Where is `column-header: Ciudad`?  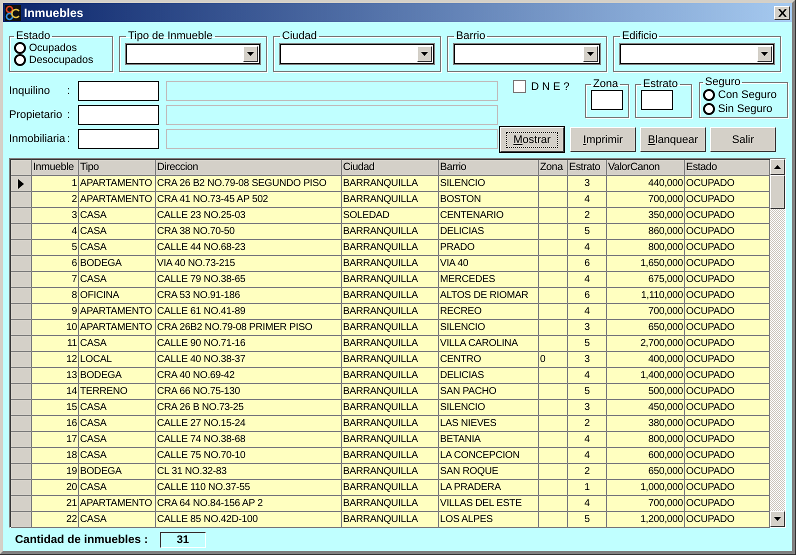
column-header: Ciudad is located at coordinates (390, 168).